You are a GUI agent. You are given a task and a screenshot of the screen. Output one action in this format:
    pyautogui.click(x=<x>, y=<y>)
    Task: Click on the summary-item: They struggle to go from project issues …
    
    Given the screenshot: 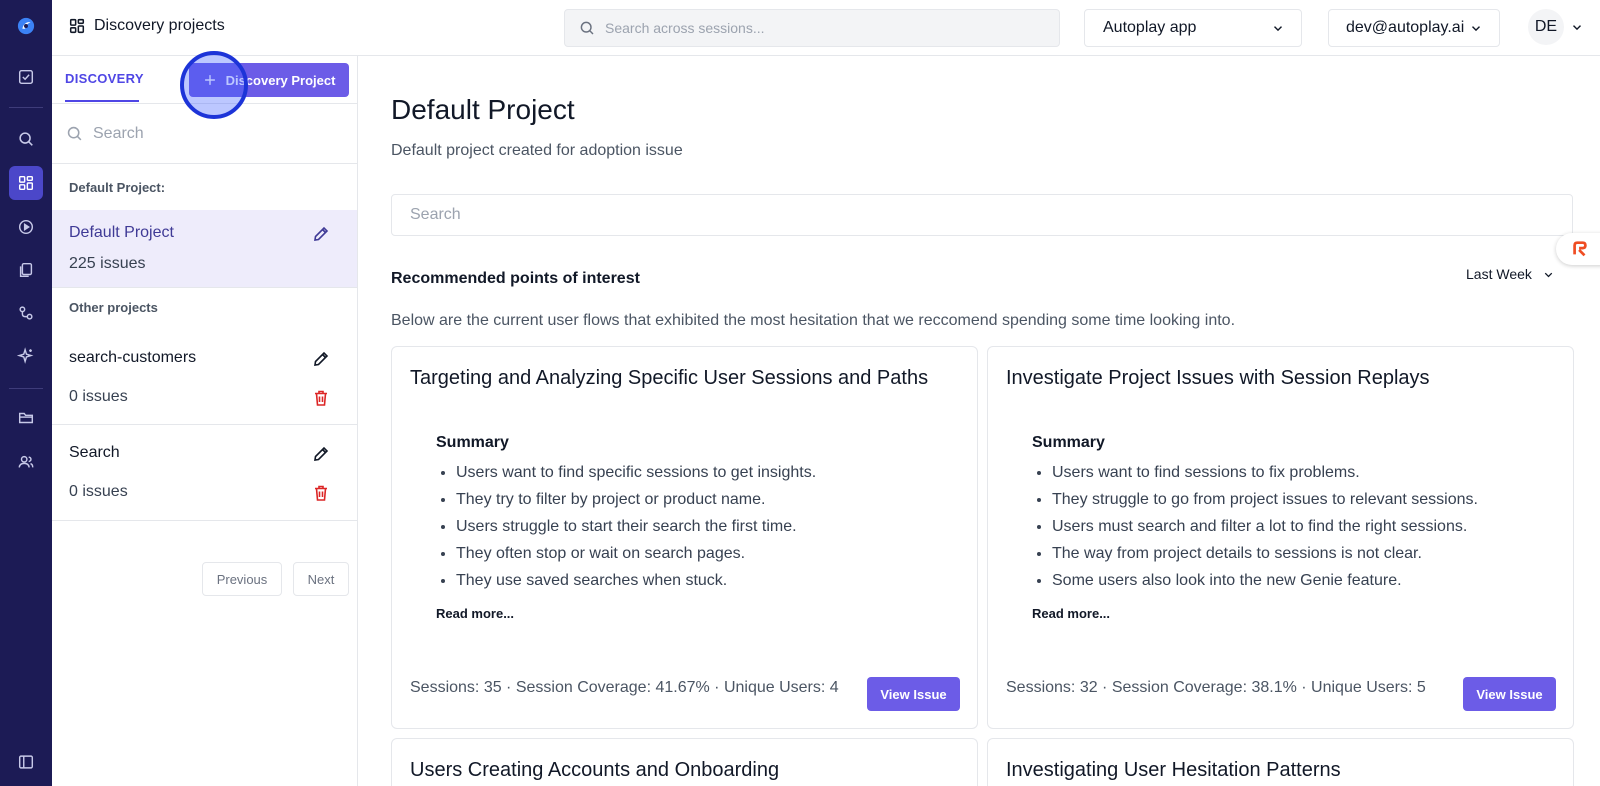 What is the action you would take?
    pyautogui.click(x=1265, y=502)
    